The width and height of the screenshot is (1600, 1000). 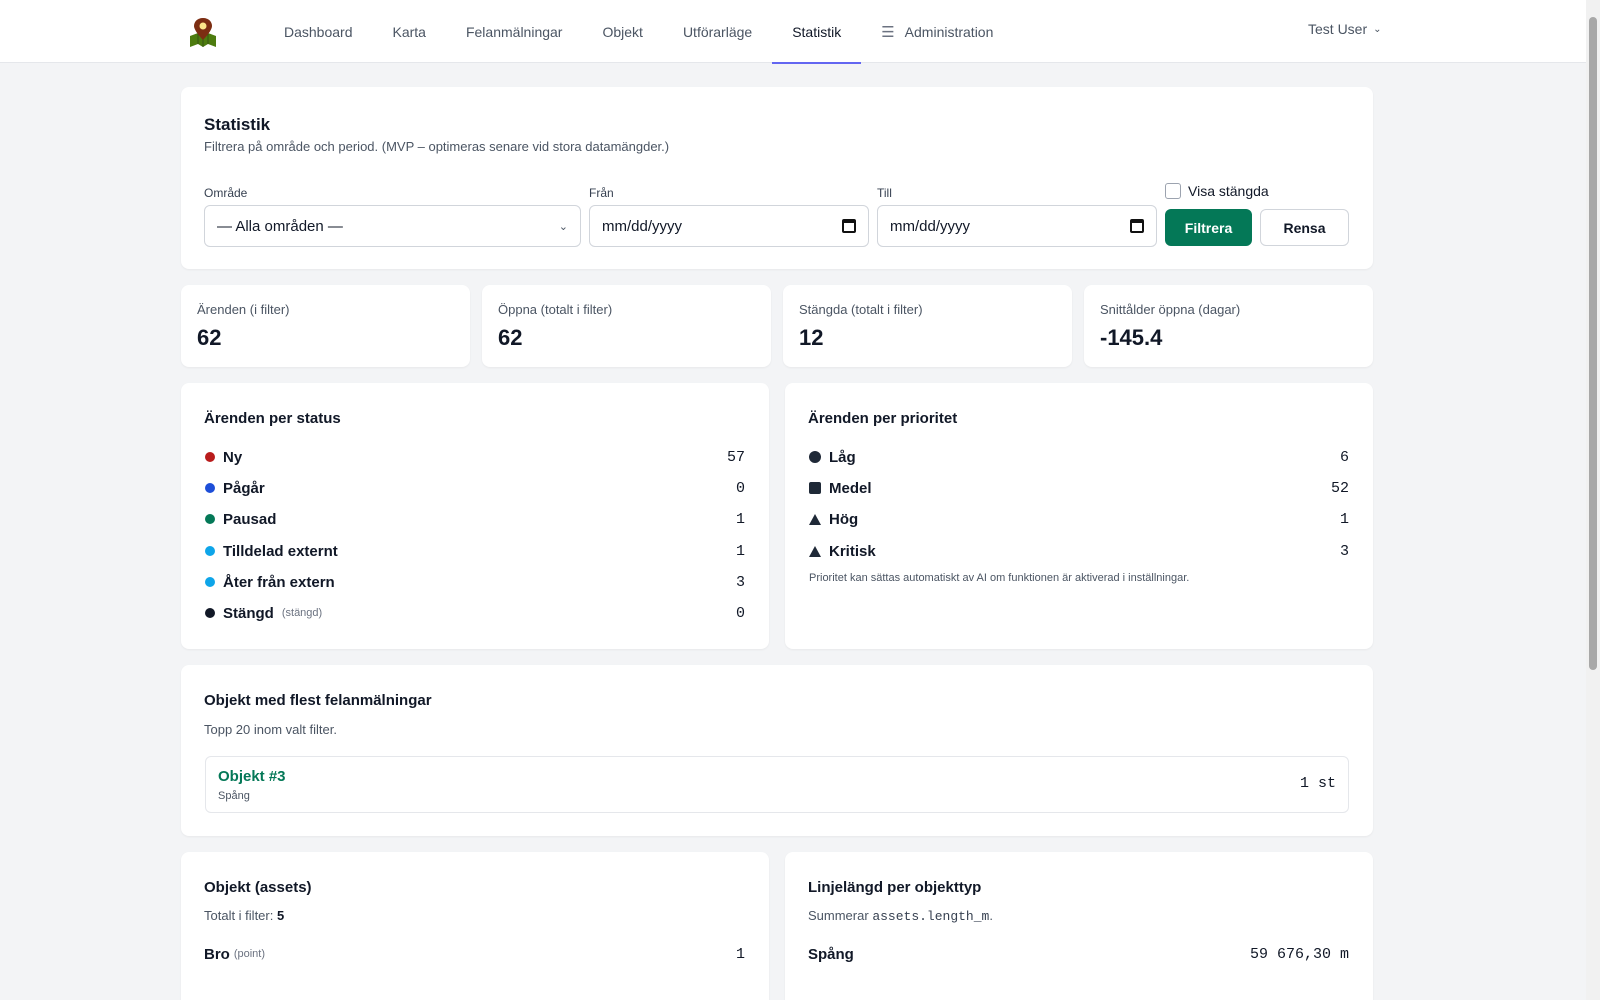 I want to click on priority-label: Låg, so click(x=842, y=457).